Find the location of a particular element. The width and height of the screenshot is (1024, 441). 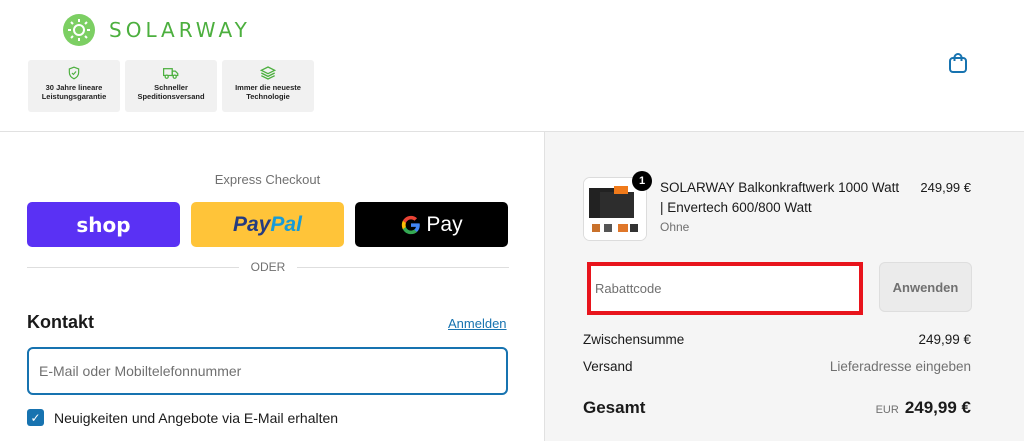

paypal-button: PayPal is located at coordinates (267, 224).